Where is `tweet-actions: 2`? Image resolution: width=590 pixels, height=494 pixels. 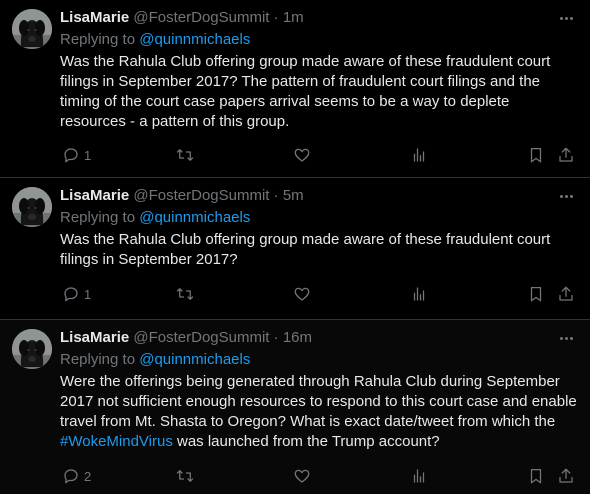 tweet-actions: 2 is located at coordinates (319, 476).